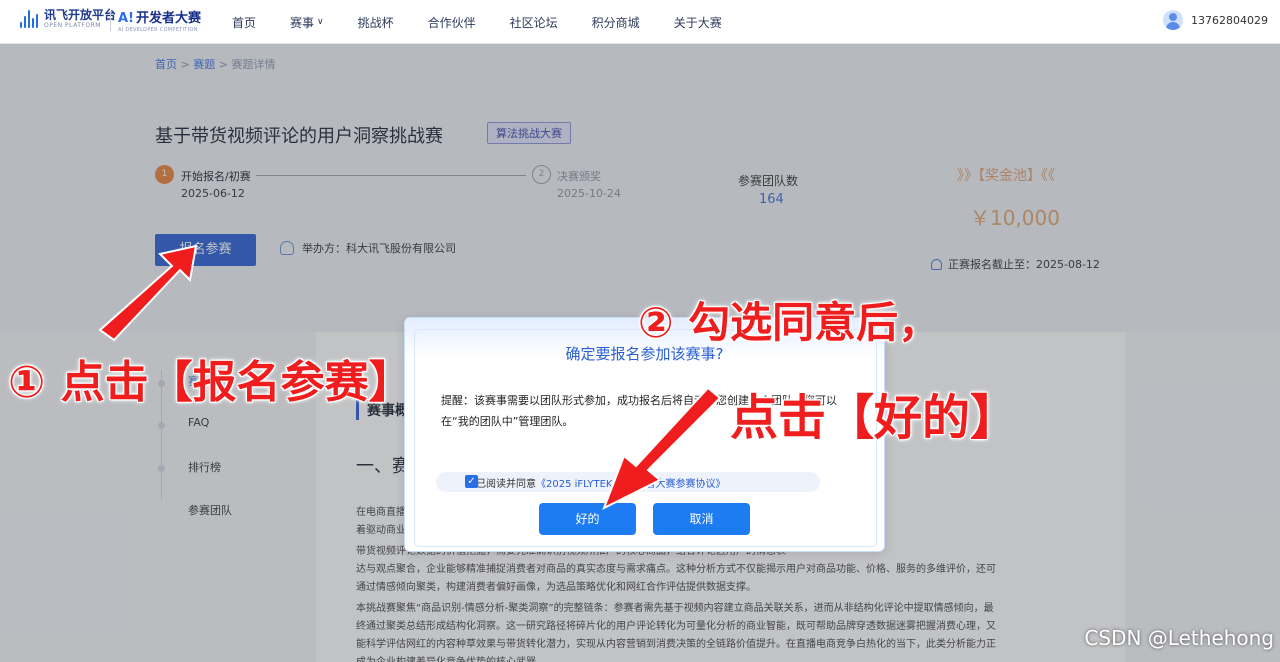 This screenshot has width=1280, height=662. I want to click on annotation-step-3: 点击【好的】, so click(874, 418).